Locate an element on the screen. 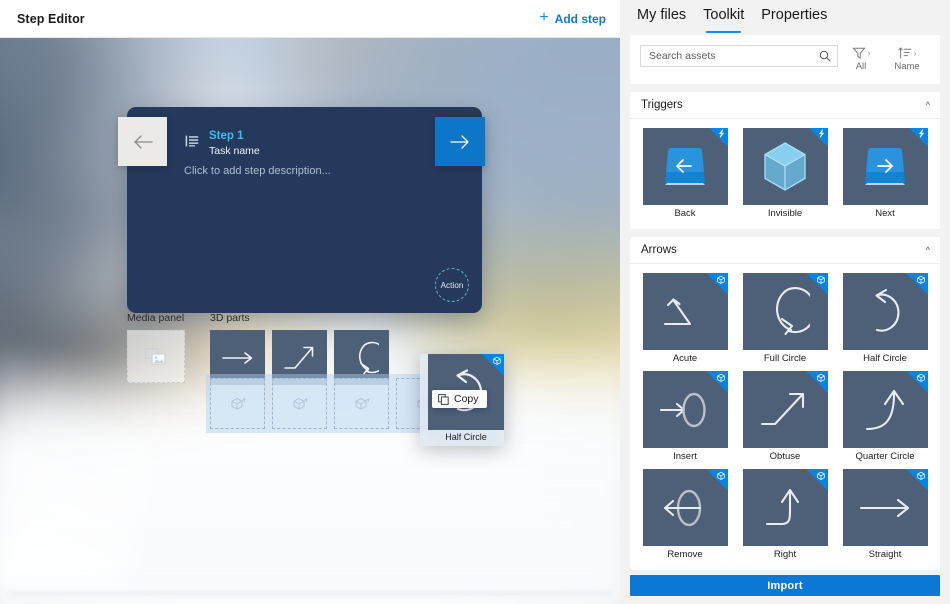 The width and height of the screenshot is (950, 604). next-trigger-button is located at coordinates (460, 141).